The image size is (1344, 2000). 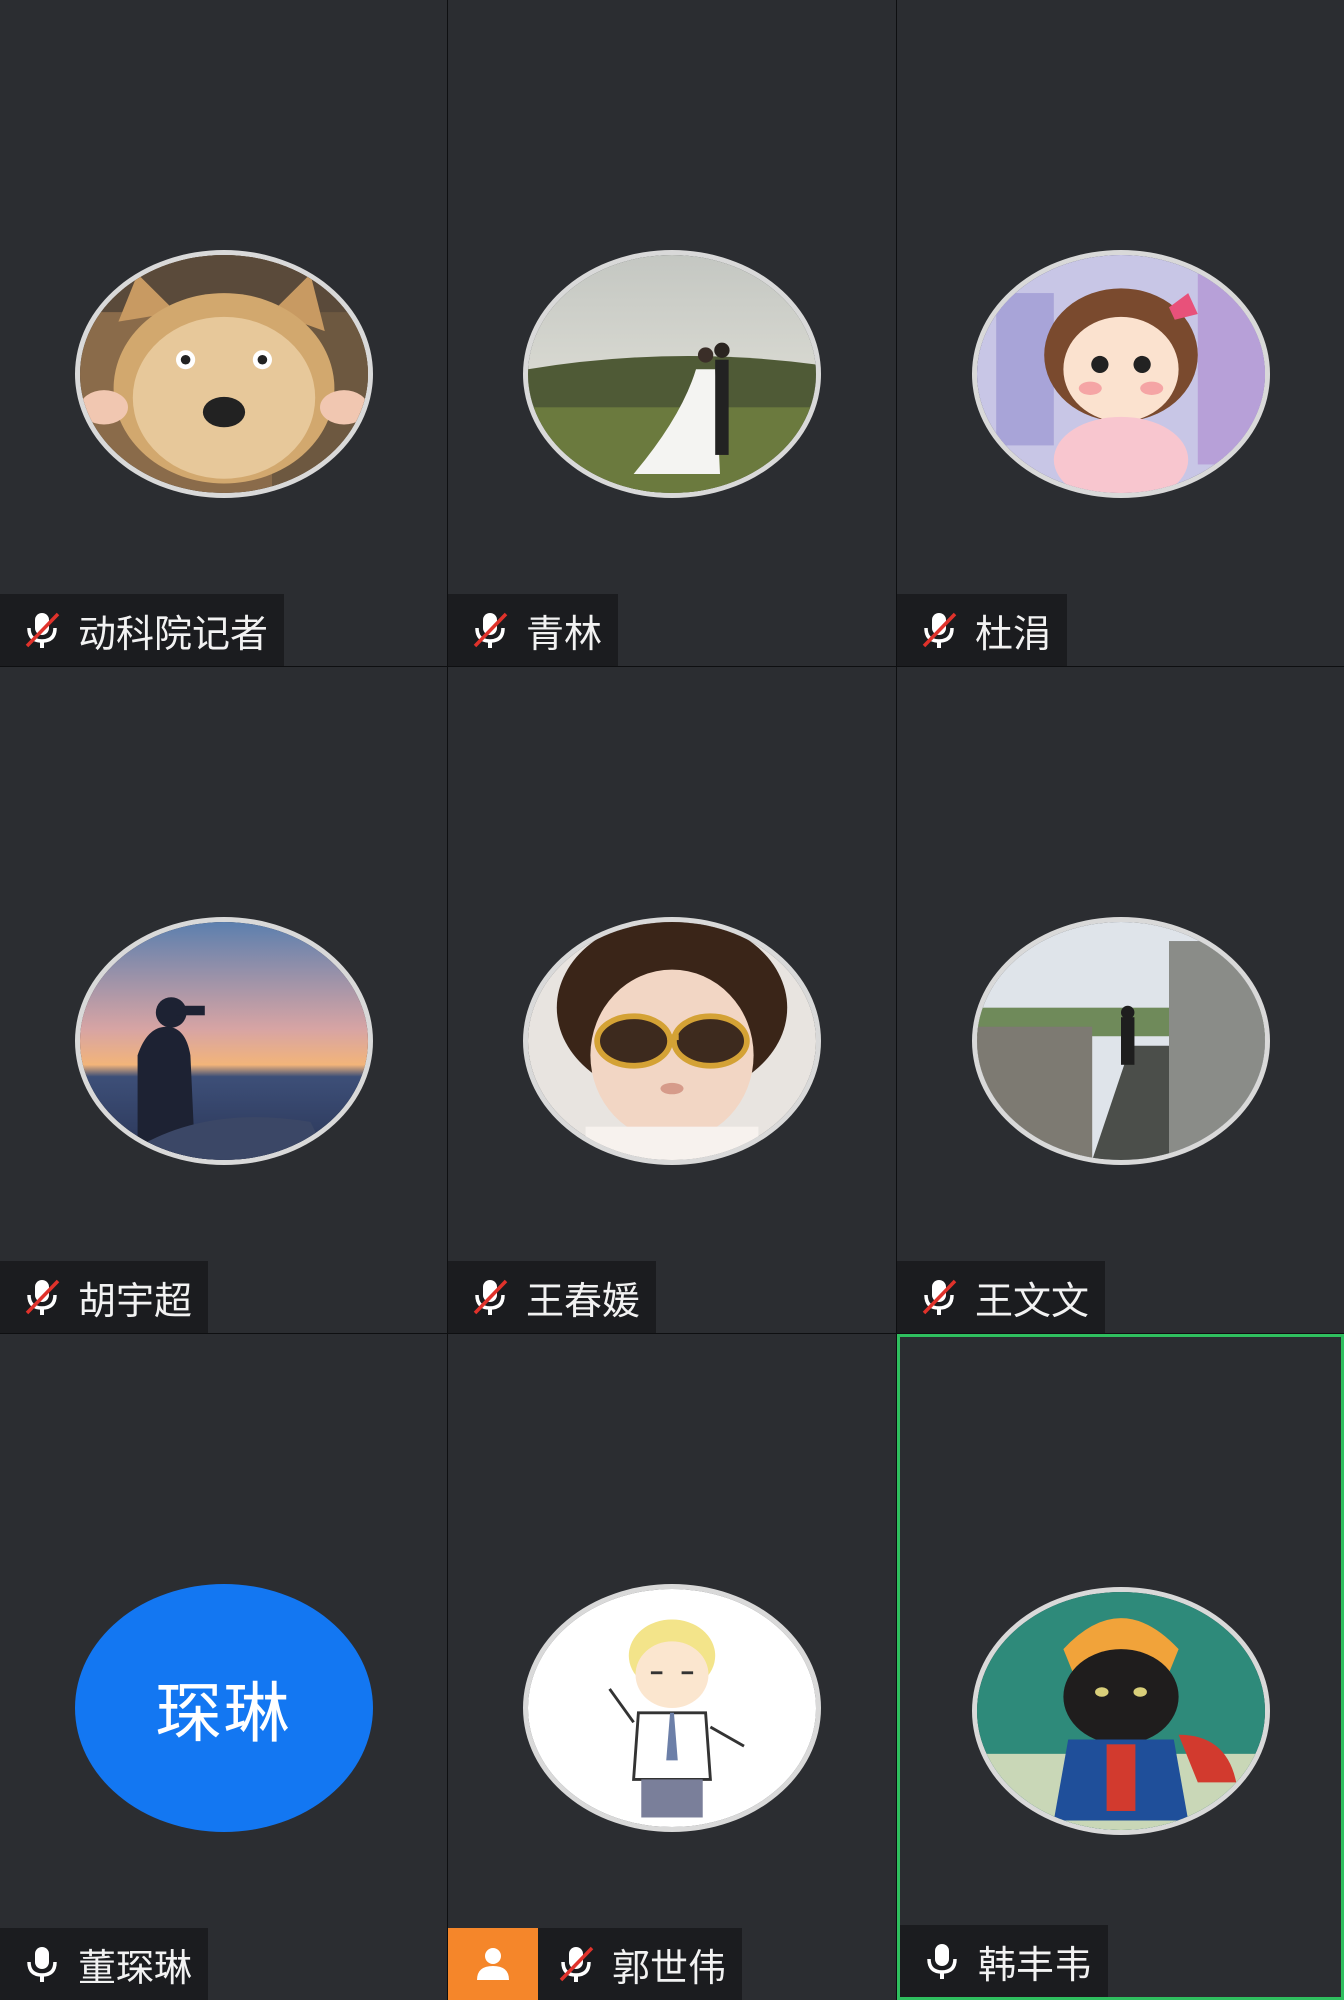 I want to click on participant-tile: 王文文, so click(x=1120, y=1000).